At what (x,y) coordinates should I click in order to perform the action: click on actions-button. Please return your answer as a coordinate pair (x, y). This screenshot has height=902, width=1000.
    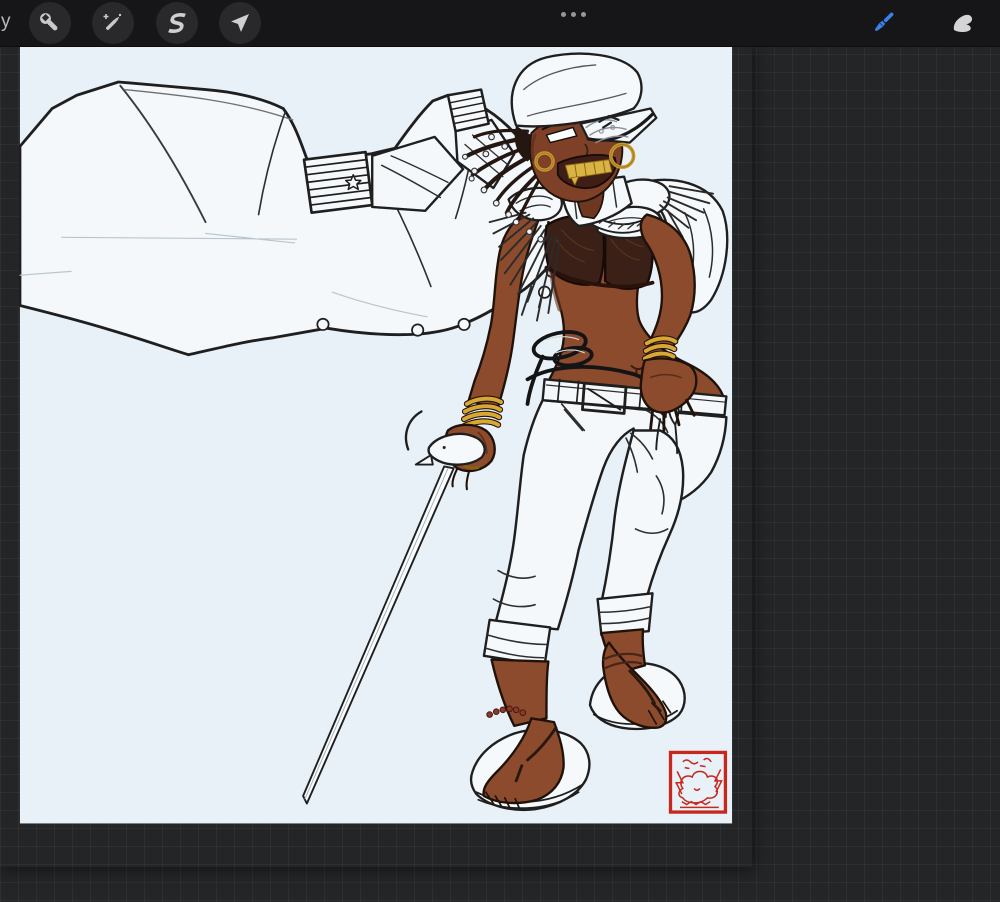
    Looking at the image, I should click on (50, 23).